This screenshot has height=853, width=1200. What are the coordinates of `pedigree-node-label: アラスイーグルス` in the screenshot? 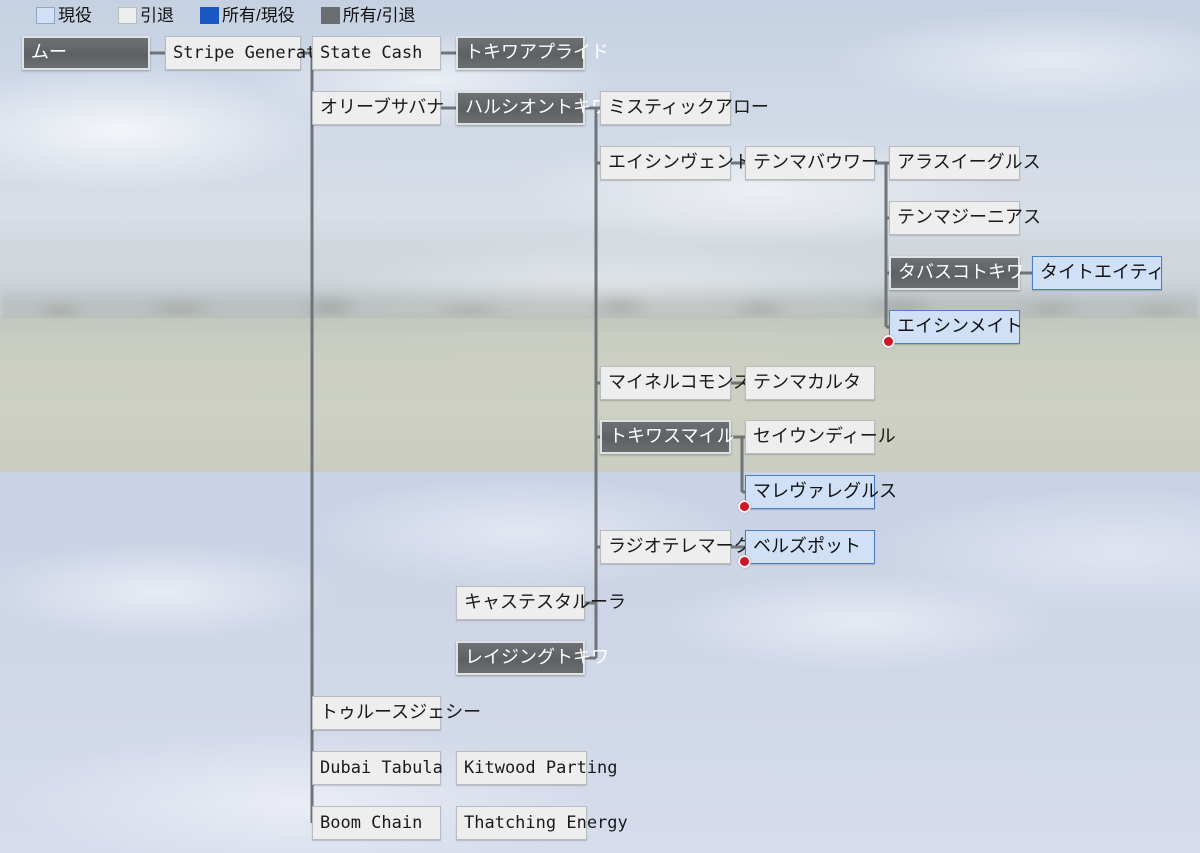 It's located at (969, 162).